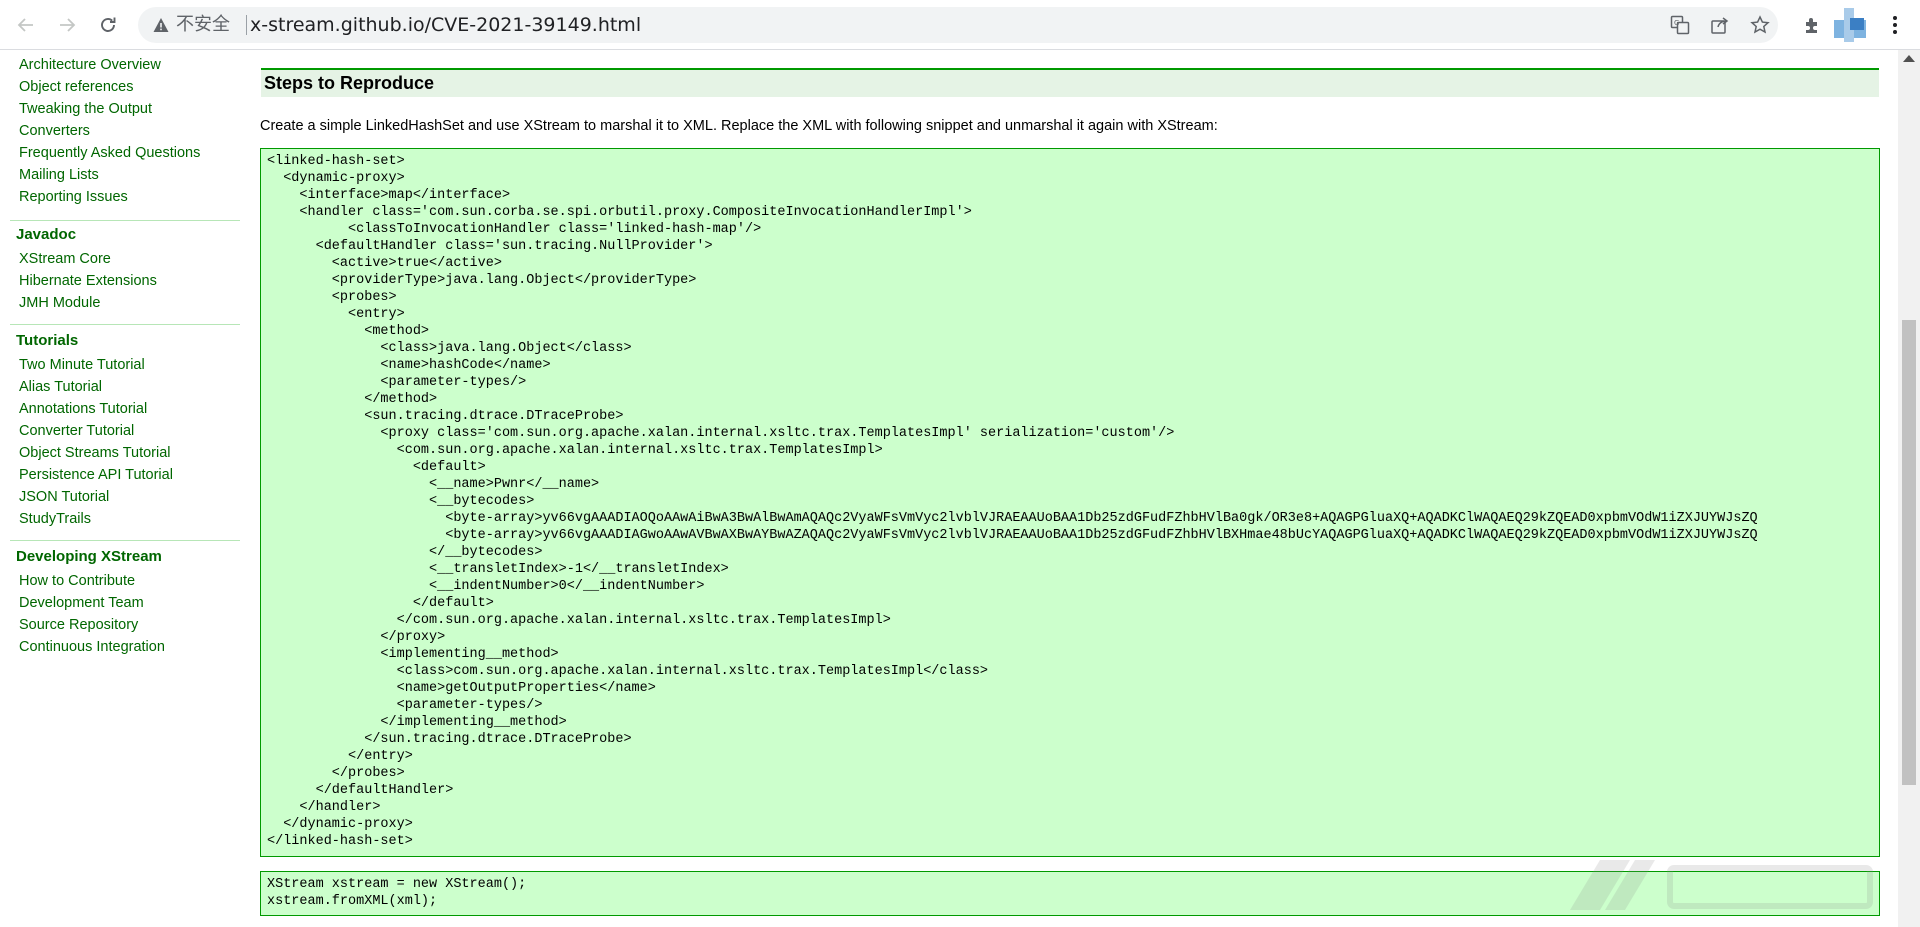 This screenshot has height=927, width=1920. Describe the element at coordinates (47, 340) in the screenshot. I see `sidebar-heading-tutorials: Tutorials` at that location.